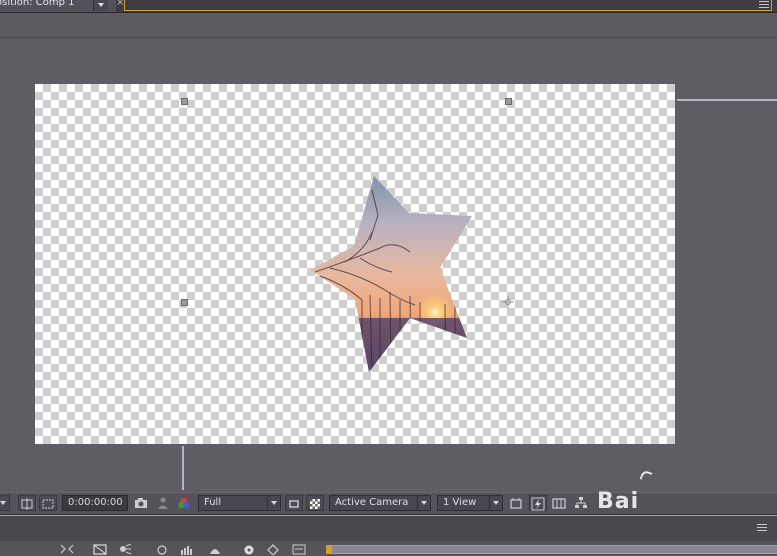 Image resolution: width=777 pixels, height=556 pixels. What do you see at coordinates (388, 25) in the screenshot?
I see `composition-navigator-bar` at bounding box center [388, 25].